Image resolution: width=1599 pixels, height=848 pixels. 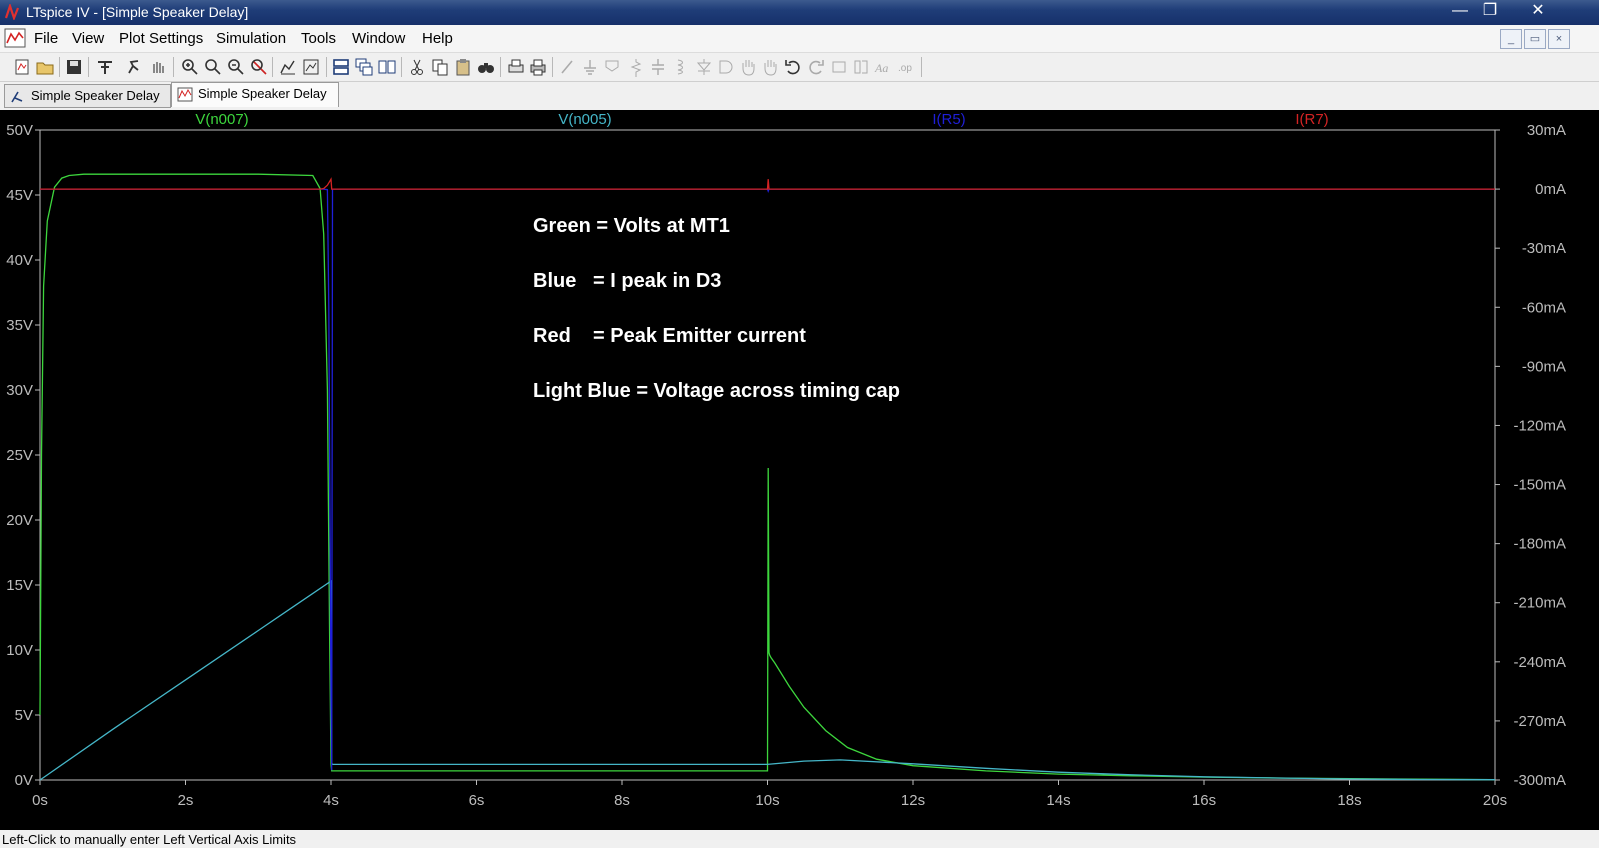 I want to click on tab-waveform: Simple Speaker Delay, so click(x=255, y=94).